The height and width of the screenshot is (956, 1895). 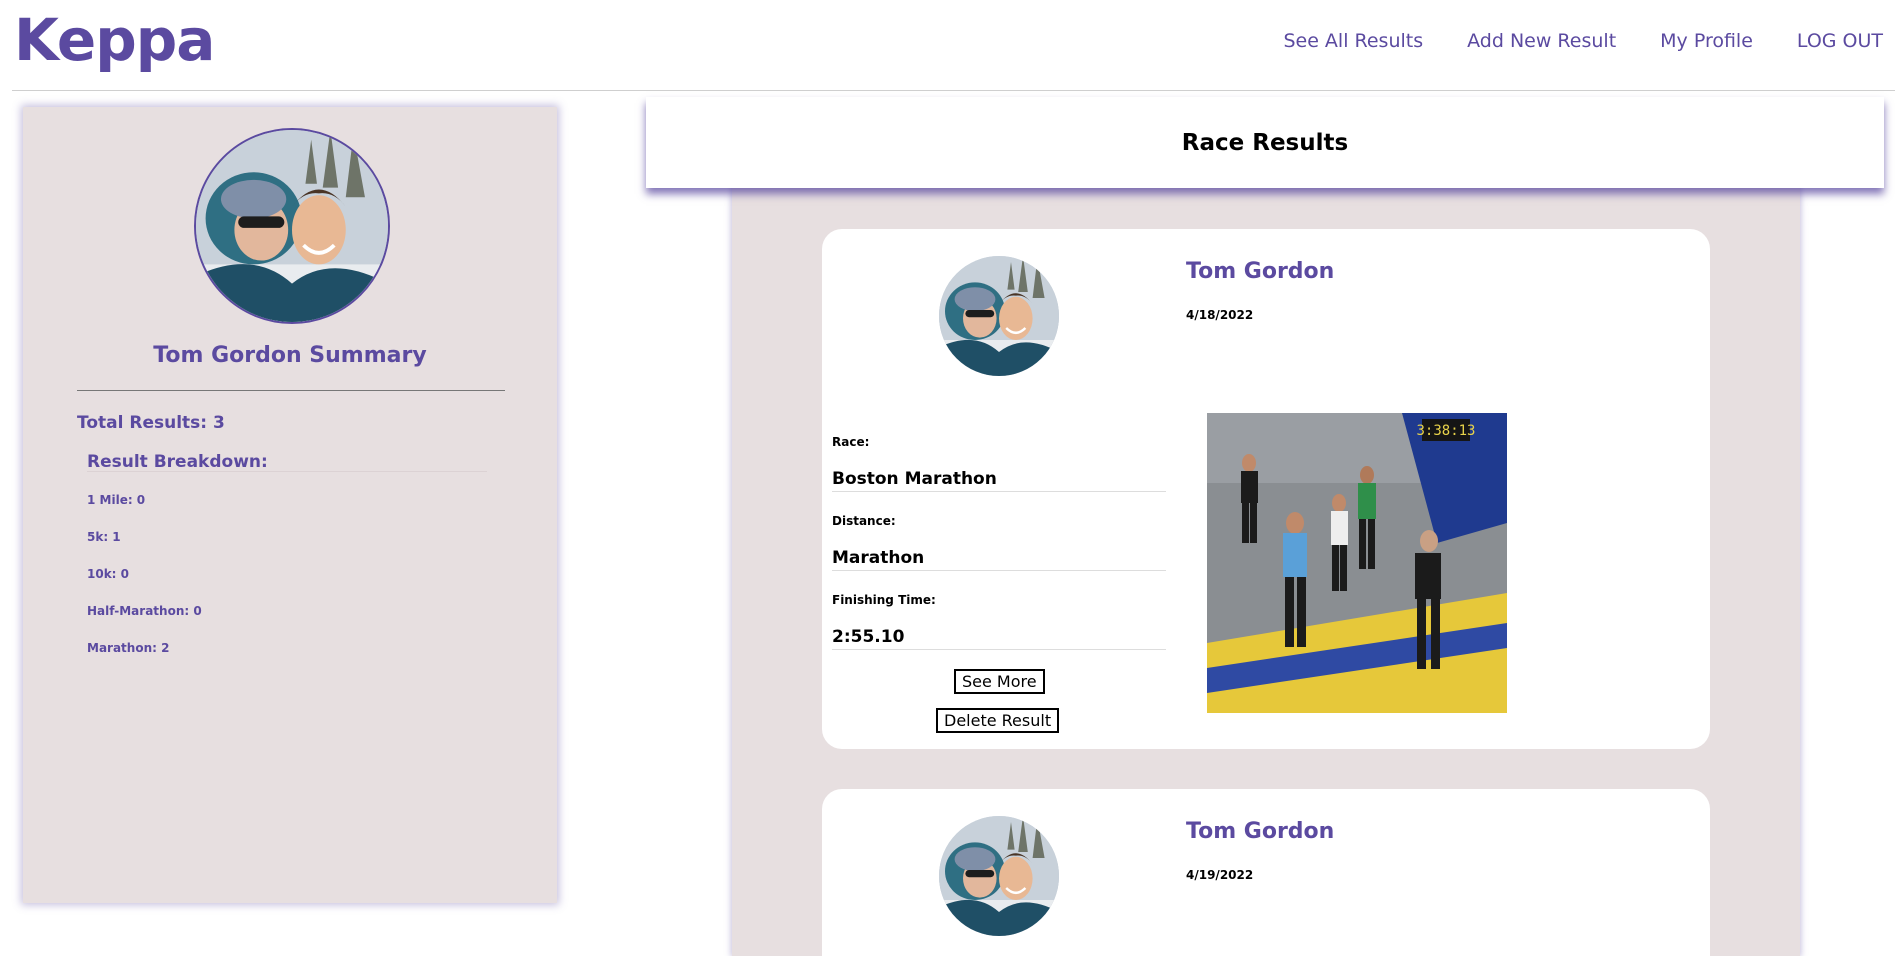 What do you see at coordinates (108, 574) in the screenshot?
I see `breakdown-item-10k: 10k: 0` at bounding box center [108, 574].